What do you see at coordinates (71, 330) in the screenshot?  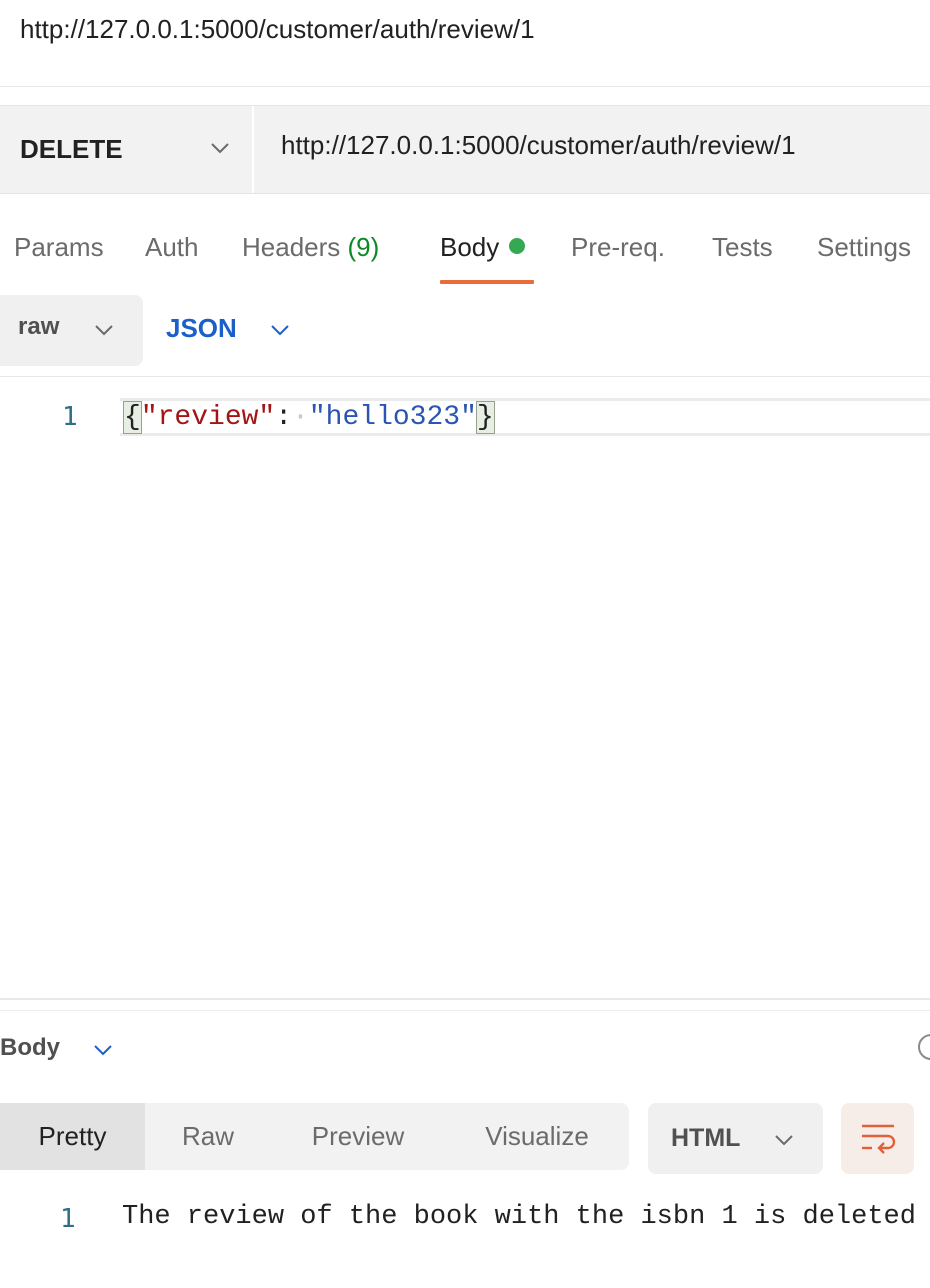 I see `body-mode-select: raw` at bounding box center [71, 330].